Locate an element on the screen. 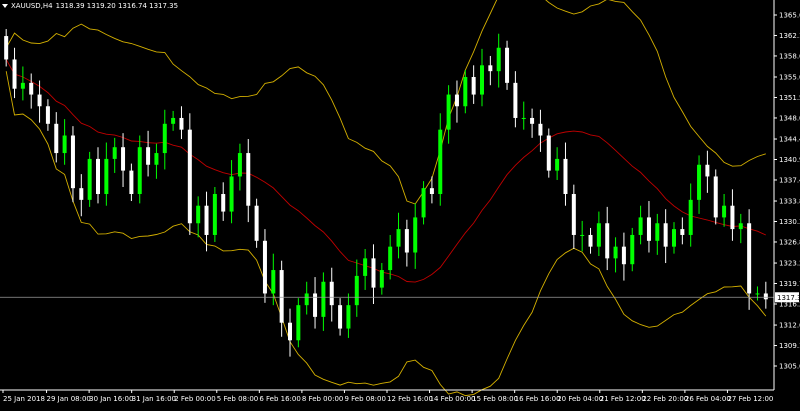 The width and height of the screenshot is (800, 411). price-tick-label: 1337.40 is located at coordinates (789, 180).